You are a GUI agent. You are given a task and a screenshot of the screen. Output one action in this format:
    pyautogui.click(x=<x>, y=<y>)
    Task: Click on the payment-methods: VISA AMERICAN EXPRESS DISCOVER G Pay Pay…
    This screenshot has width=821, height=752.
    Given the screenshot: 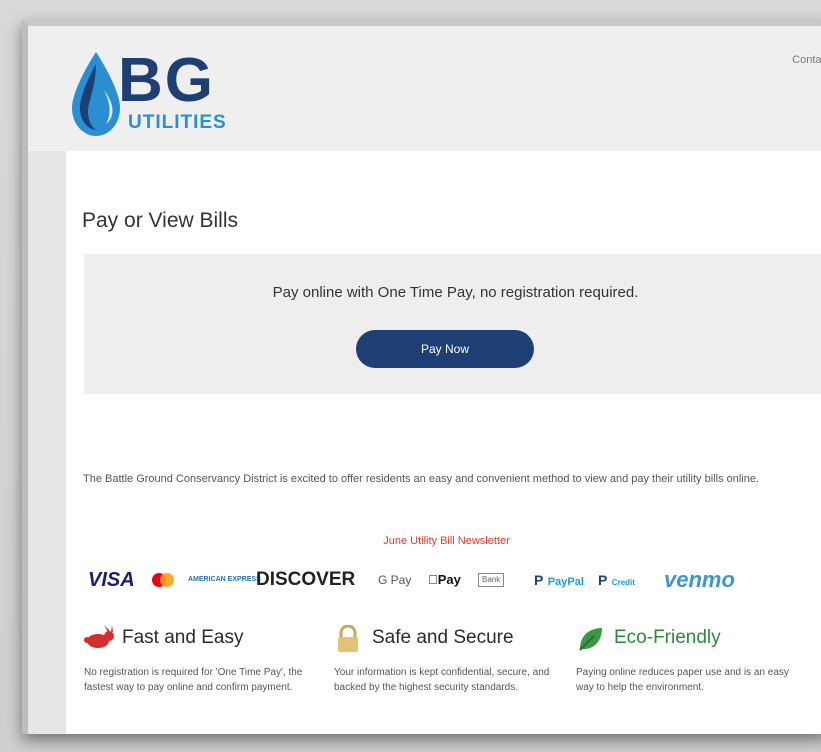 What is the action you would take?
    pyautogui.click(x=453, y=580)
    